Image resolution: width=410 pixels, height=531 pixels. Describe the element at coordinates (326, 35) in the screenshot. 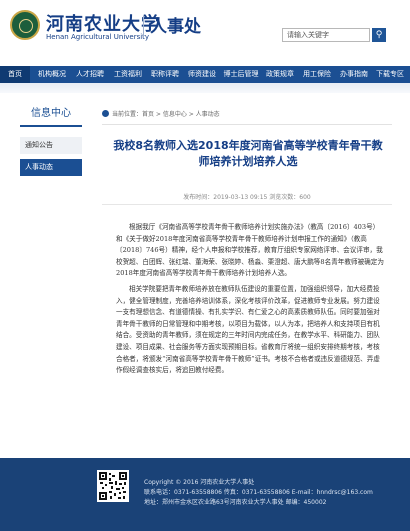

I see `search-input: 请输入关键字` at that location.